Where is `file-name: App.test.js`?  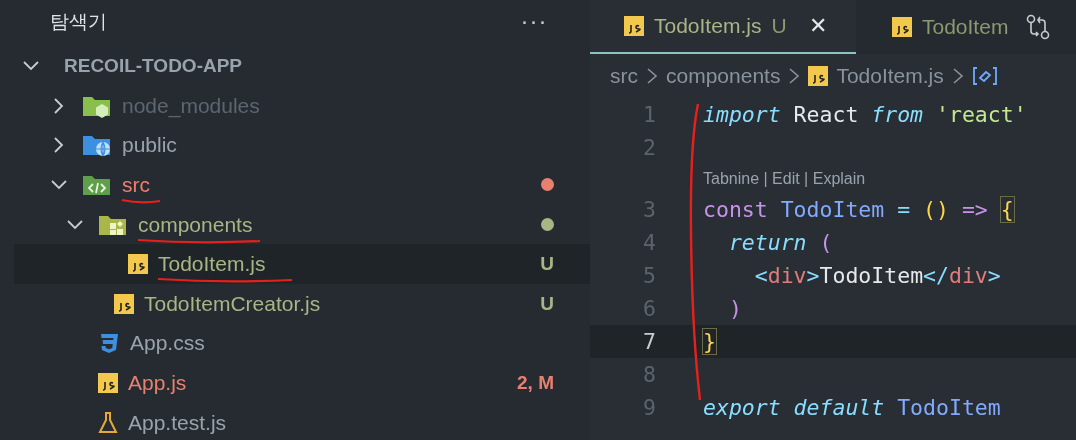 file-name: App.test.js is located at coordinates (177, 422).